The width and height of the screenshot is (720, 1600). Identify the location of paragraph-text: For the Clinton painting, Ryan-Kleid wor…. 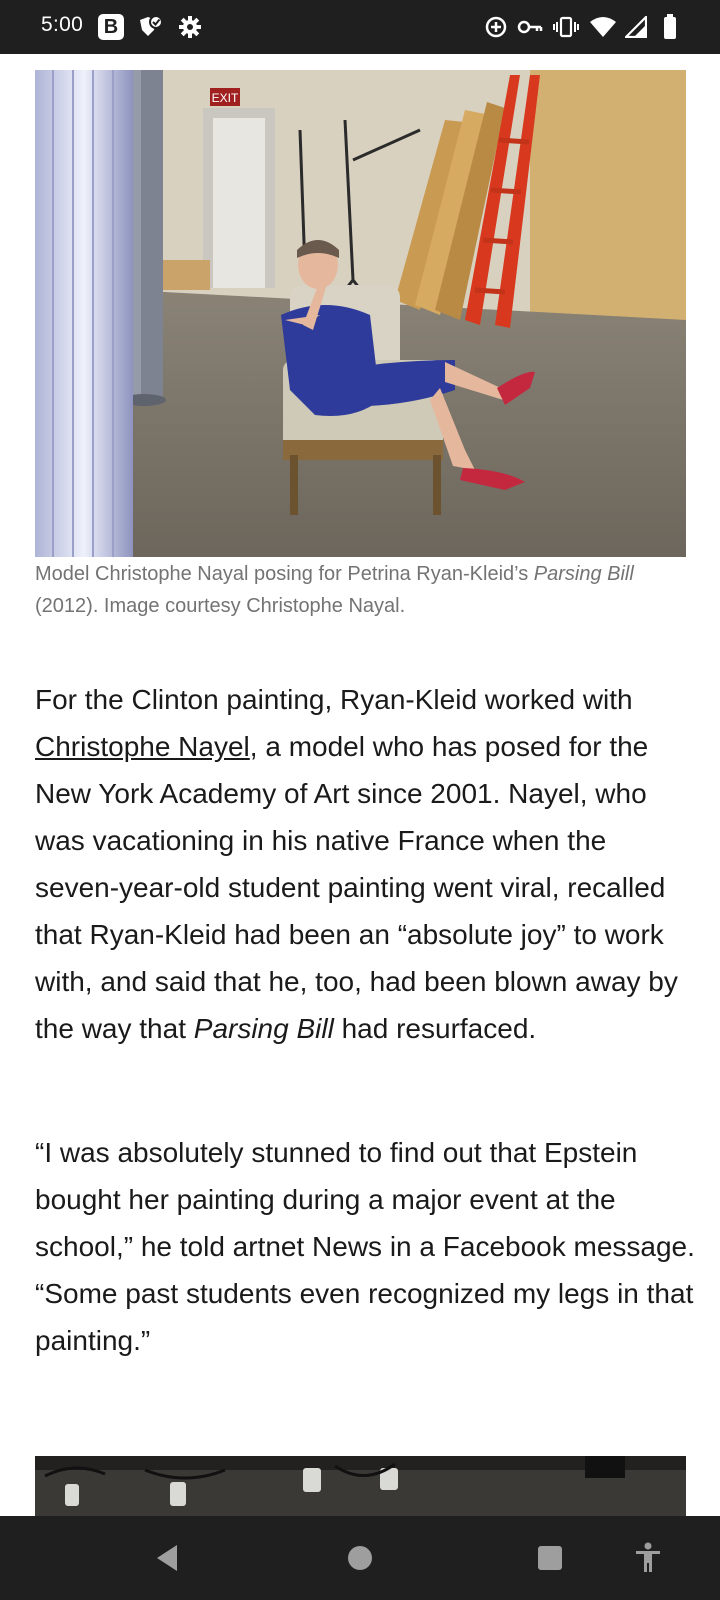
(334, 699).